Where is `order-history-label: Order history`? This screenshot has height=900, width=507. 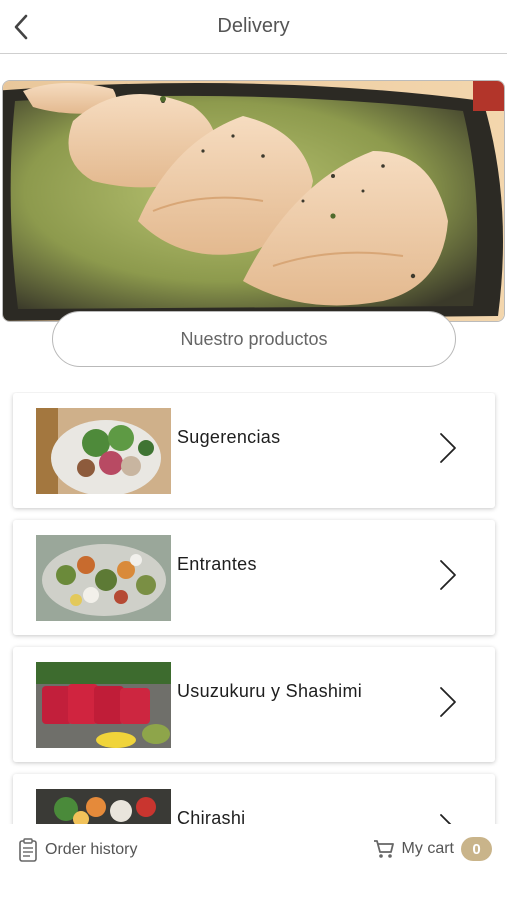 order-history-label: Order history is located at coordinates (91, 849).